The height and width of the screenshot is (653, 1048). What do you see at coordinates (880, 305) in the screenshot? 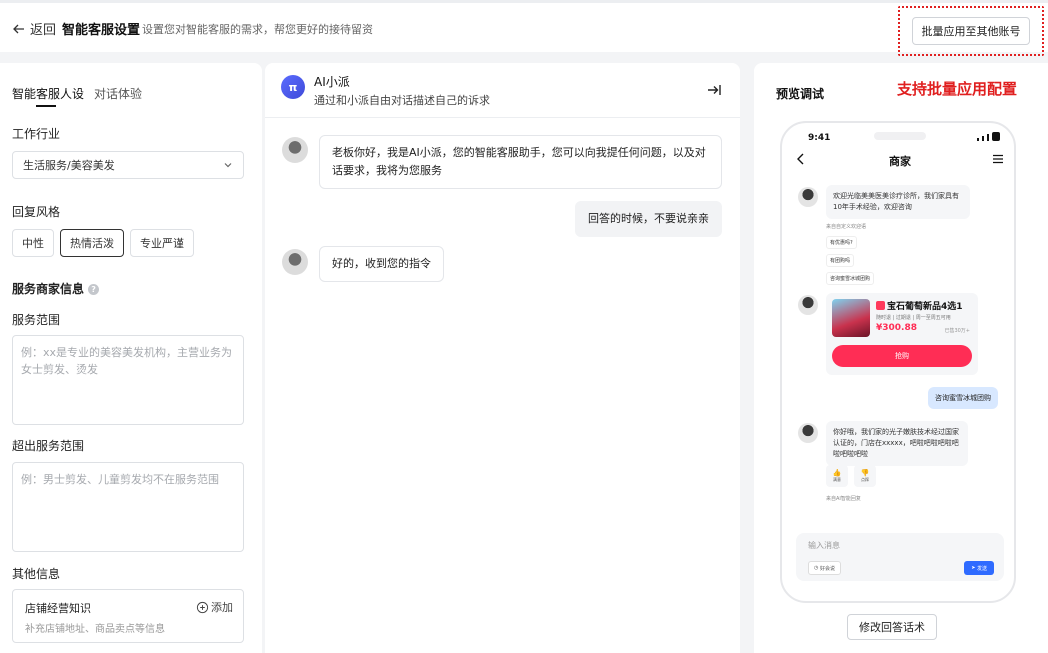
I see `tuan-badge-icon` at bounding box center [880, 305].